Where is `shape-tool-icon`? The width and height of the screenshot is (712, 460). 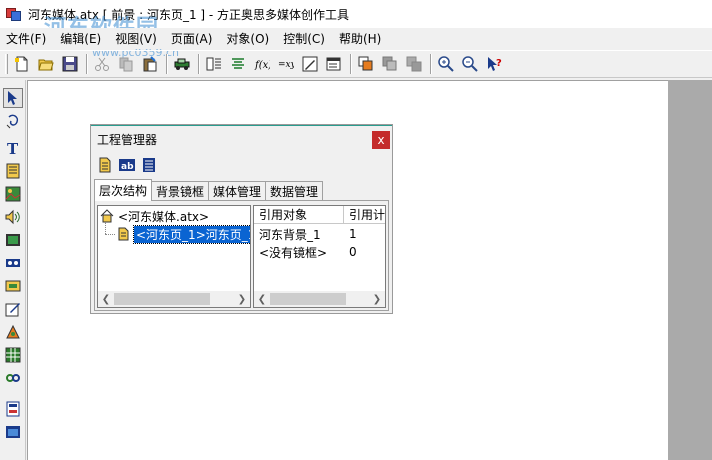 shape-tool-icon is located at coordinates (13, 332).